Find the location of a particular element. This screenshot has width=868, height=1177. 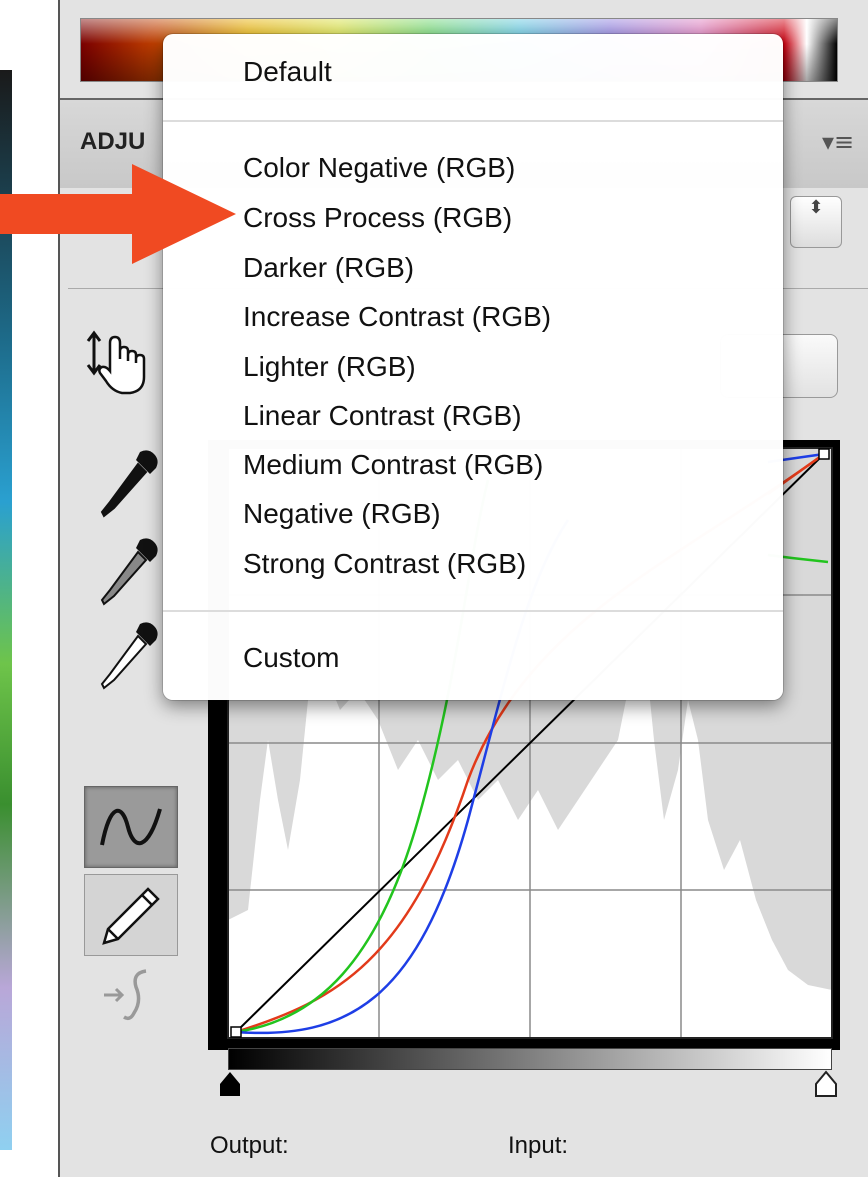

menu-item-custom: Custom is located at coordinates (291, 658).